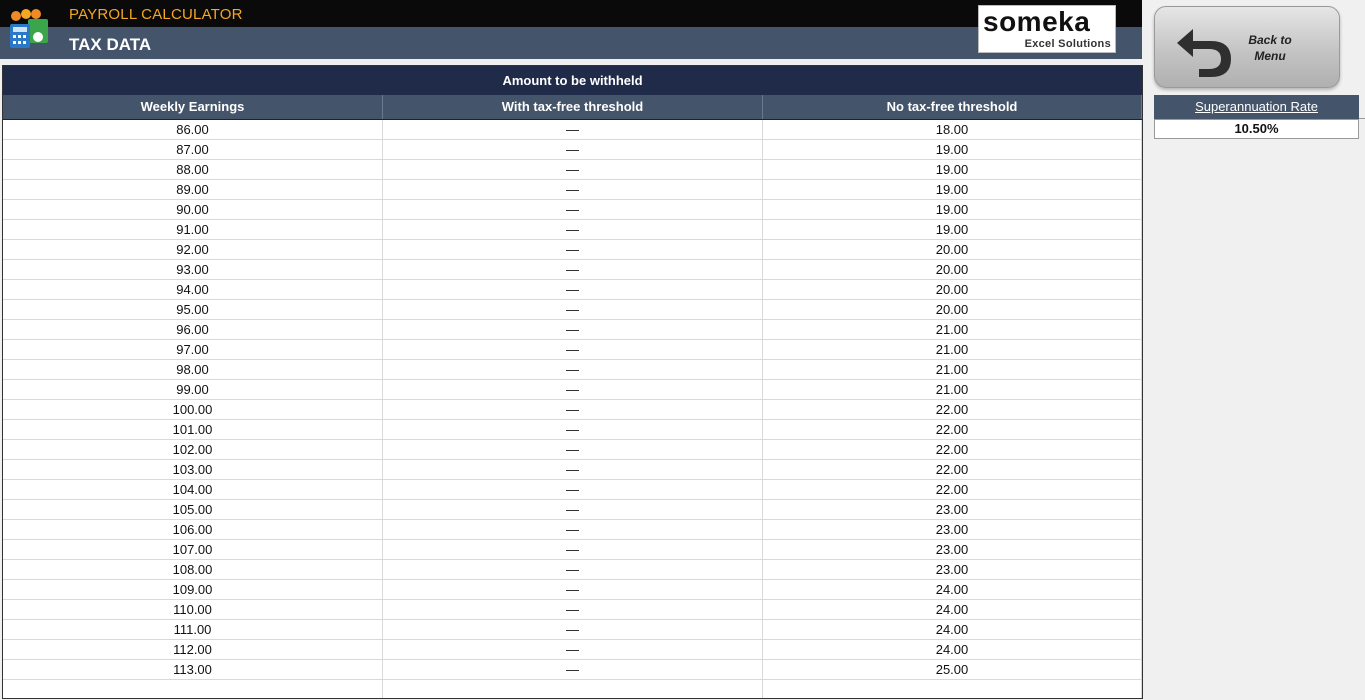  I want to click on cell-weekly-earnings: 88.00, so click(193, 169).